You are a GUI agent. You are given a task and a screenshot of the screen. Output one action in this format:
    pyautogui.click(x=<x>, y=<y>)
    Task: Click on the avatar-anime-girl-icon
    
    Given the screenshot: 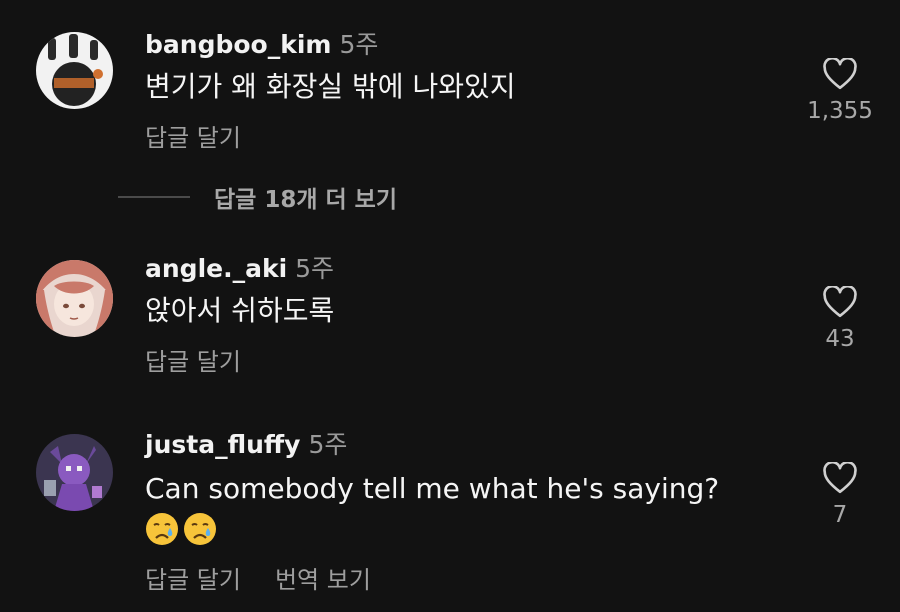 What is the action you would take?
    pyautogui.click(x=74, y=298)
    